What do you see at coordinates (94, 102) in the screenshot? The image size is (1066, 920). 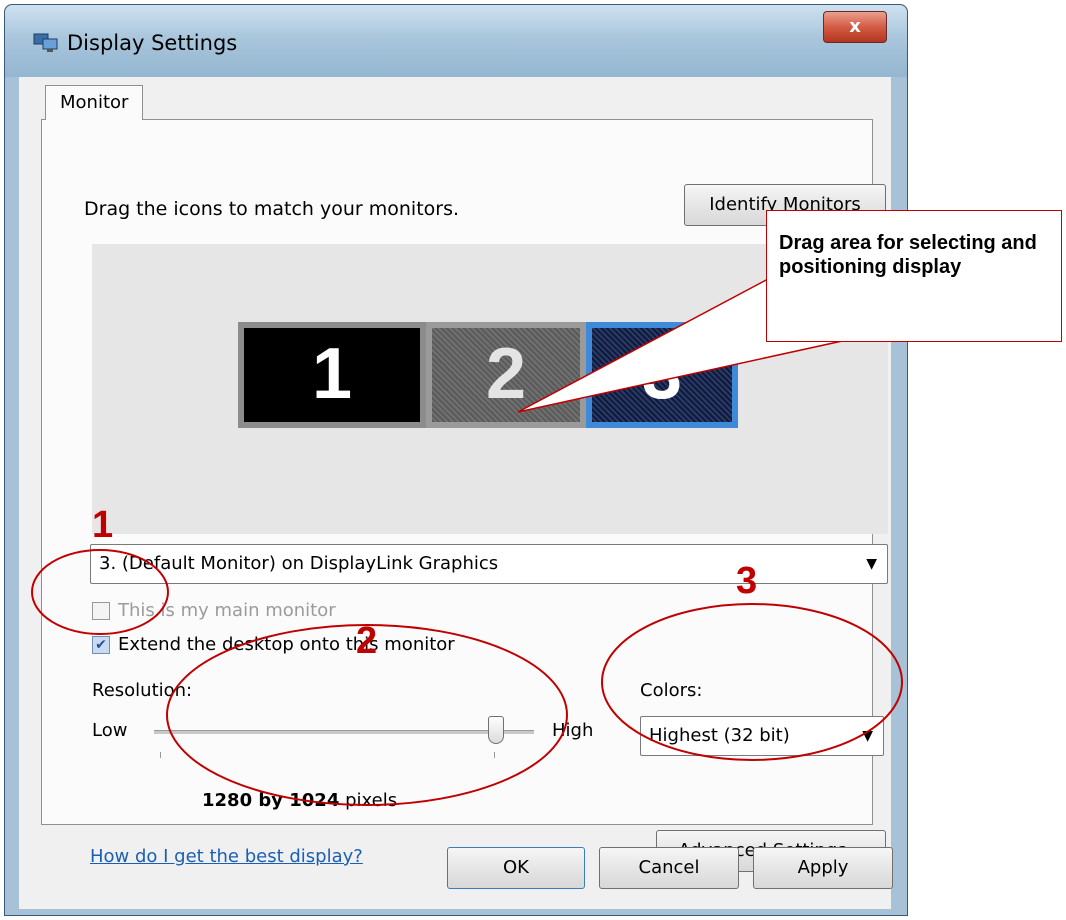 I see `tab-monitor: Monitor` at bounding box center [94, 102].